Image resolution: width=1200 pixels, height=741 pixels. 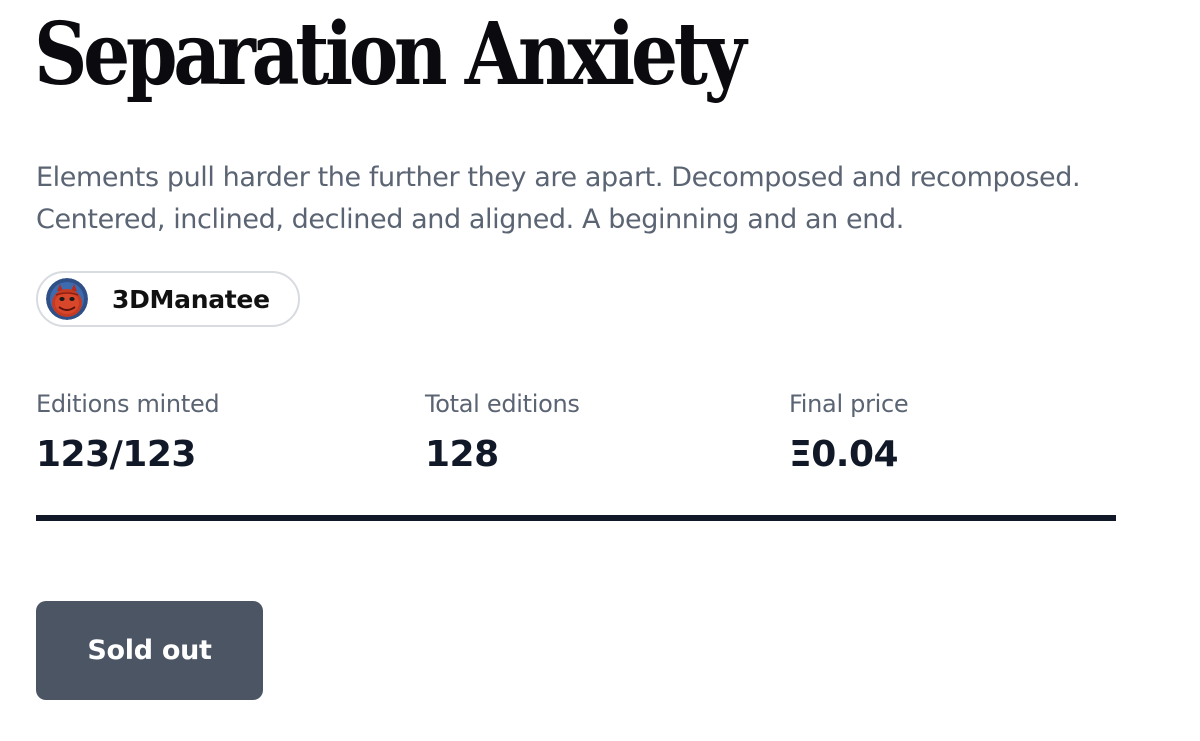 I want to click on stat-label: Final price, so click(x=849, y=404).